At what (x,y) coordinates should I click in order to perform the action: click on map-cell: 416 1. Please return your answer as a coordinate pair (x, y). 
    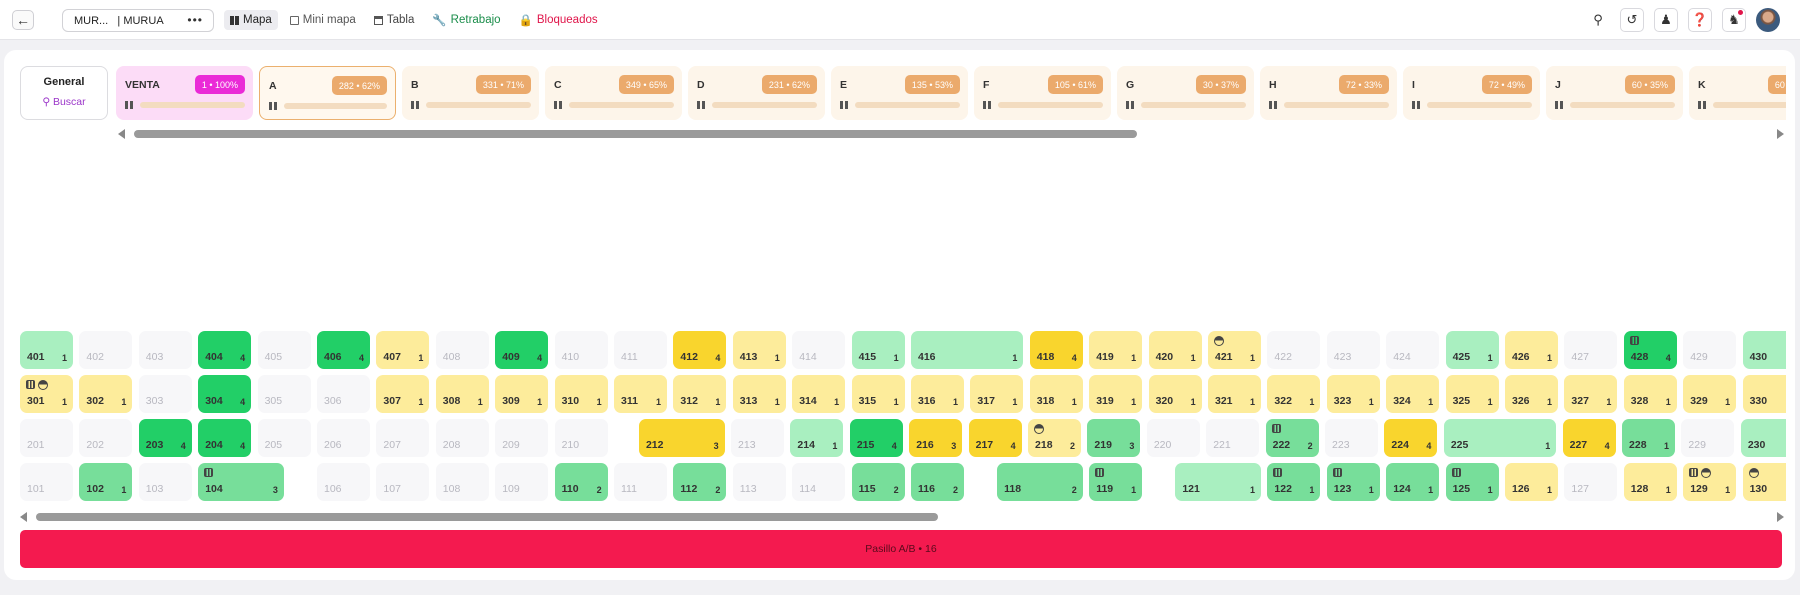
    Looking at the image, I should click on (967, 350).